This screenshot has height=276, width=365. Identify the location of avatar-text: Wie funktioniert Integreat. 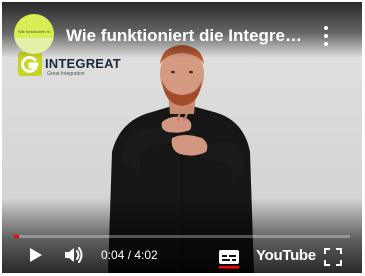
(34, 31).